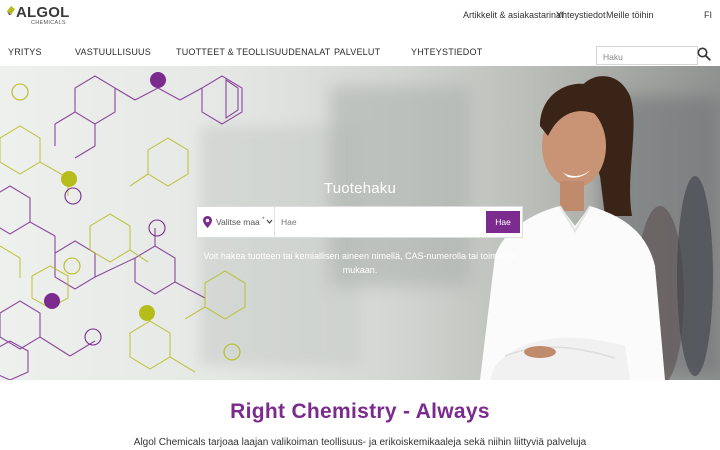 Image resolution: width=720 pixels, height=450 pixels. What do you see at coordinates (708, 15) in the screenshot?
I see `language-selector: FI` at bounding box center [708, 15].